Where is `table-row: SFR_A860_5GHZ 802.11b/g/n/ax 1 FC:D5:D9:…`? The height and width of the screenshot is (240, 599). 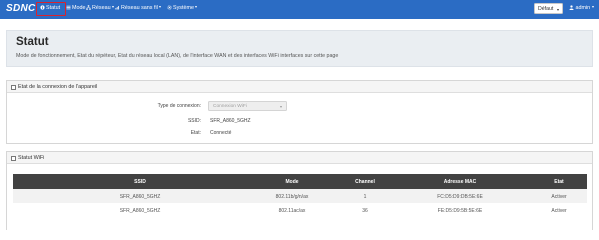
table-row: SFR_A860_5GHZ 802.11b/g/n/ax 1 FC:D5:D9:… is located at coordinates (300, 196).